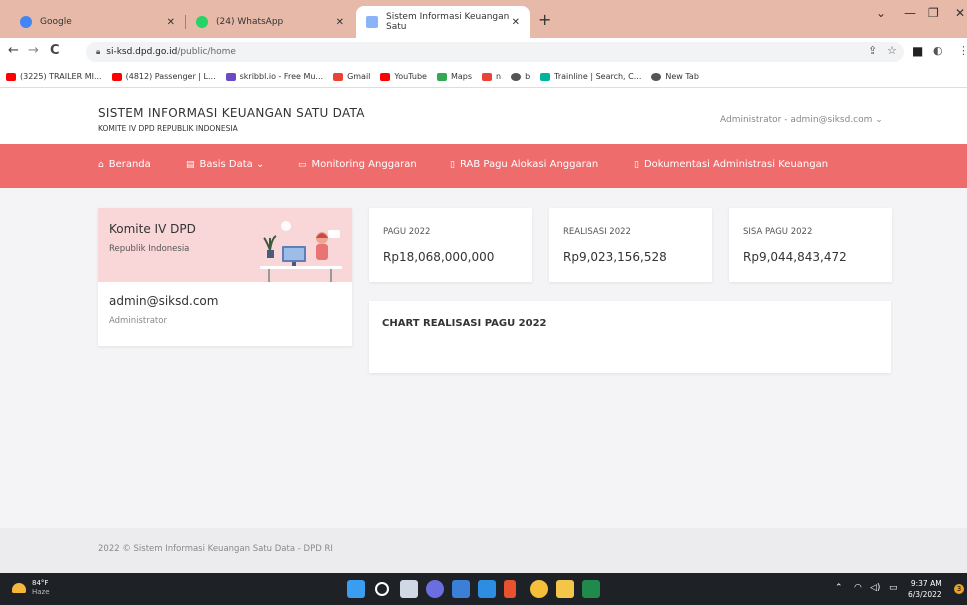  I want to click on bookmark-item: Gmail, so click(351, 76).